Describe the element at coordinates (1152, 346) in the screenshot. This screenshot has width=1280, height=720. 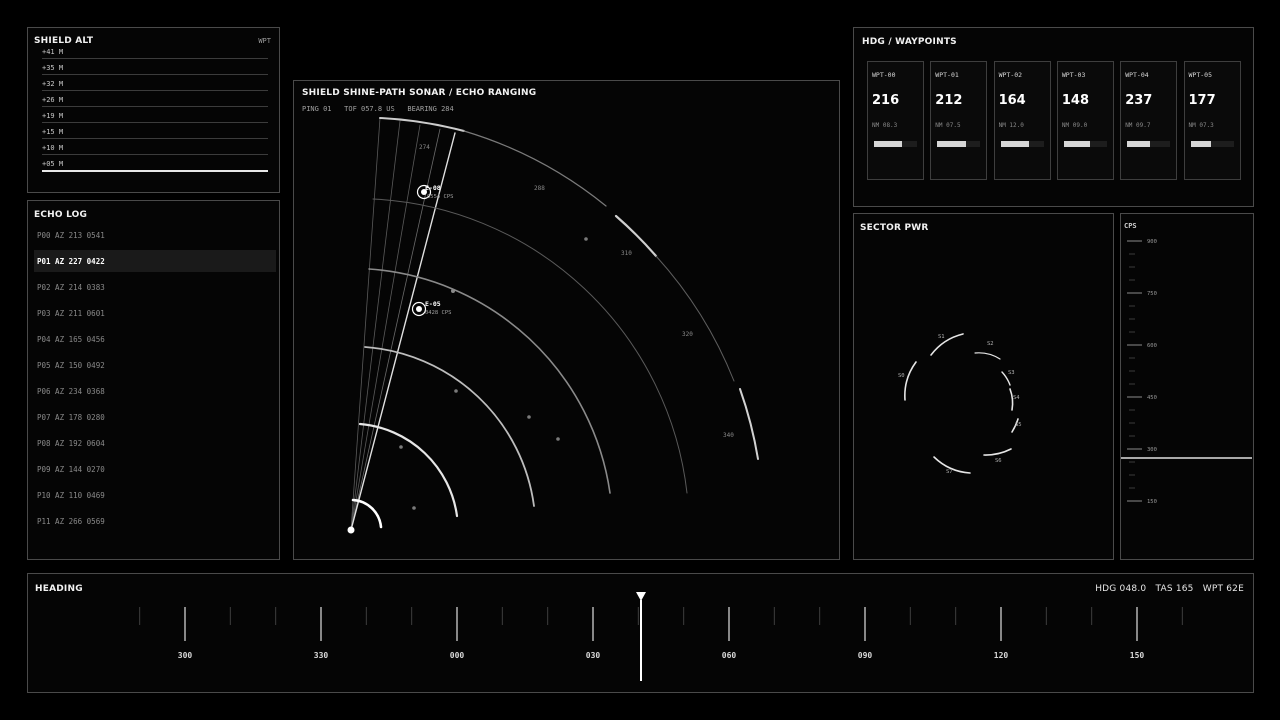
I see `cps-tick-label: 600` at that location.